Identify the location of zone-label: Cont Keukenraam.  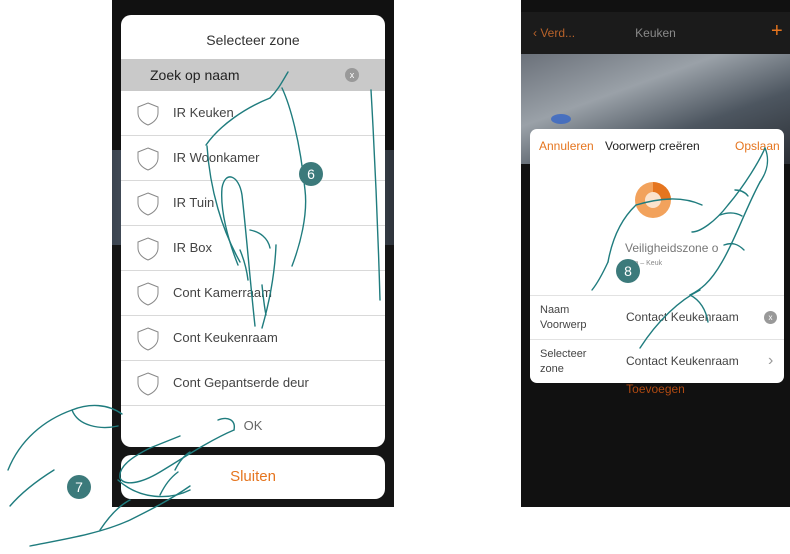
(225, 337).